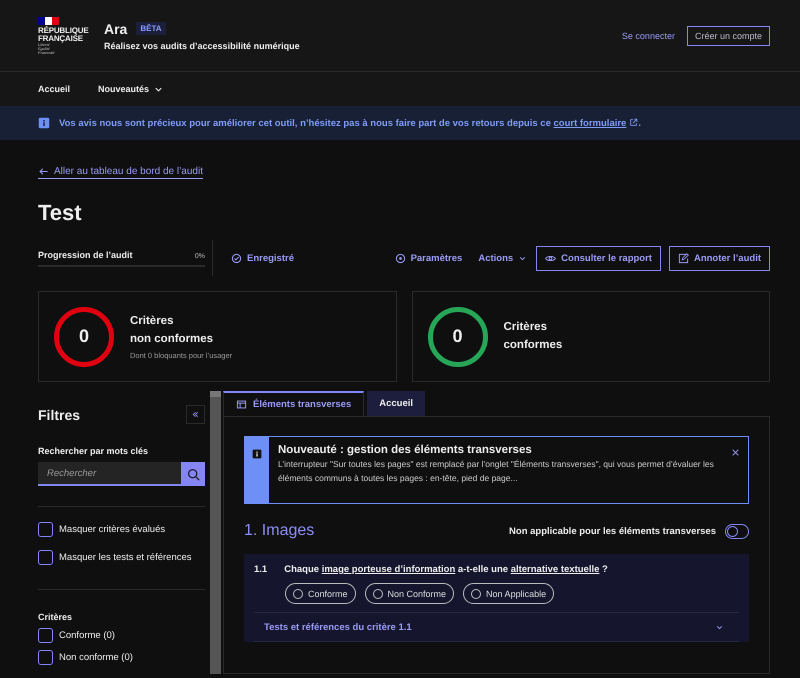 Image resolution: width=800 pixels, height=678 pixels. Describe the element at coordinates (320, 593) in the screenshot. I see `status-radio-button: Conforme` at that location.